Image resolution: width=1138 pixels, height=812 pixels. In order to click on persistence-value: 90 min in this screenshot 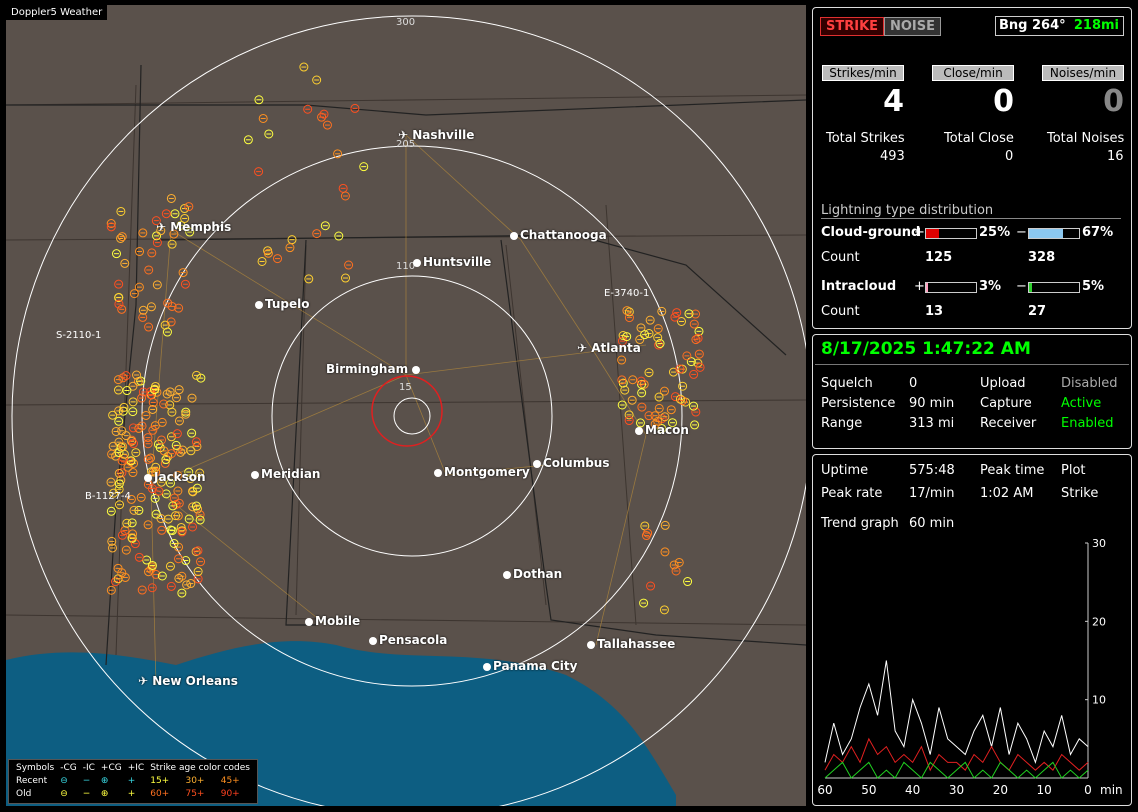, I will do `click(932, 403)`.